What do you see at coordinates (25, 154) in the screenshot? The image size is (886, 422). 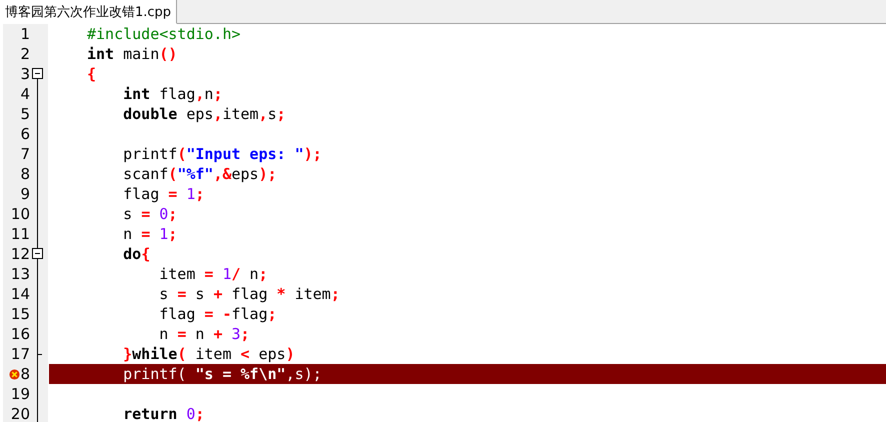 I see `line-number: 7` at bounding box center [25, 154].